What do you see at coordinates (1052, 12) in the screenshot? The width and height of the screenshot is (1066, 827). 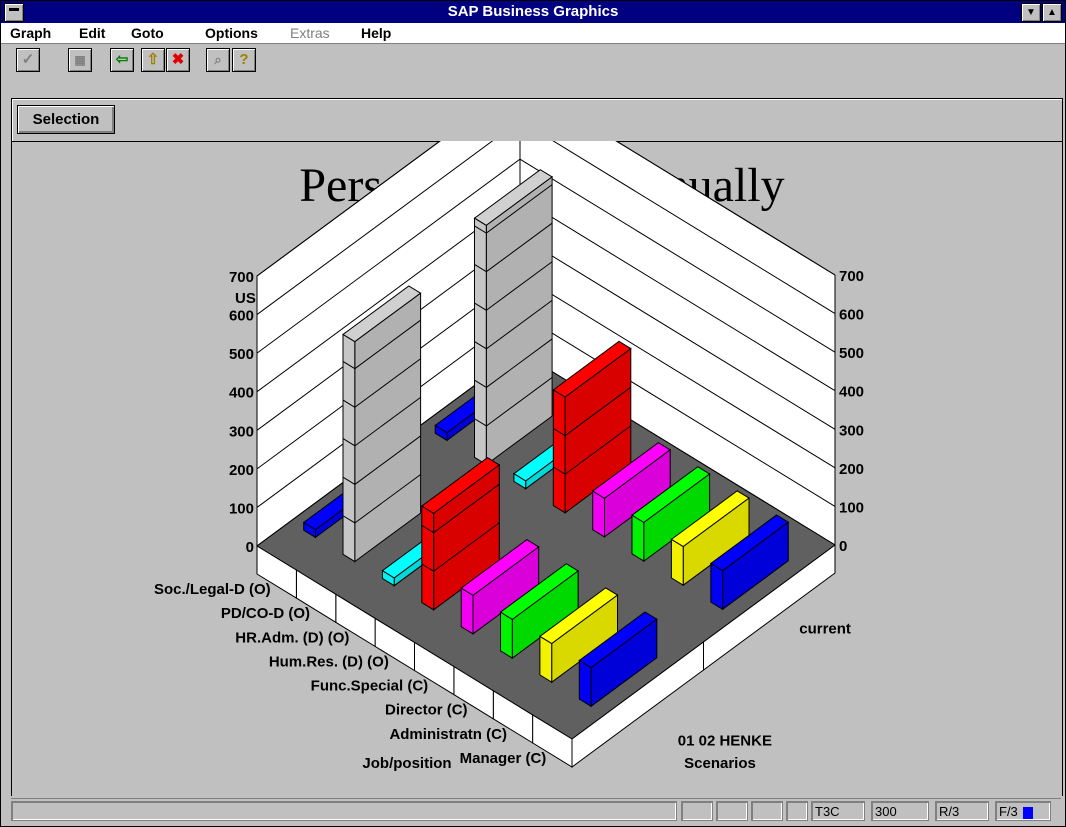 I see `maximize-button: ▲` at bounding box center [1052, 12].